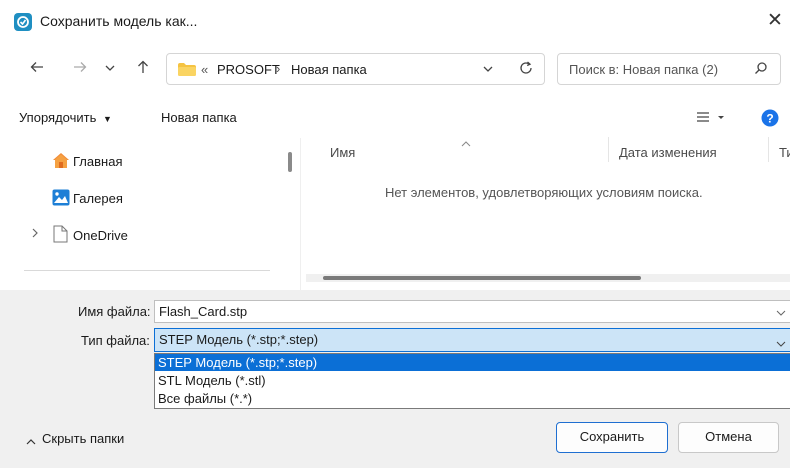 The width and height of the screenshot is (790, 468). What do you see at coordinates (300, 214) in the screenshot?
I see `pane-divider` at bounding box center [300, 214].